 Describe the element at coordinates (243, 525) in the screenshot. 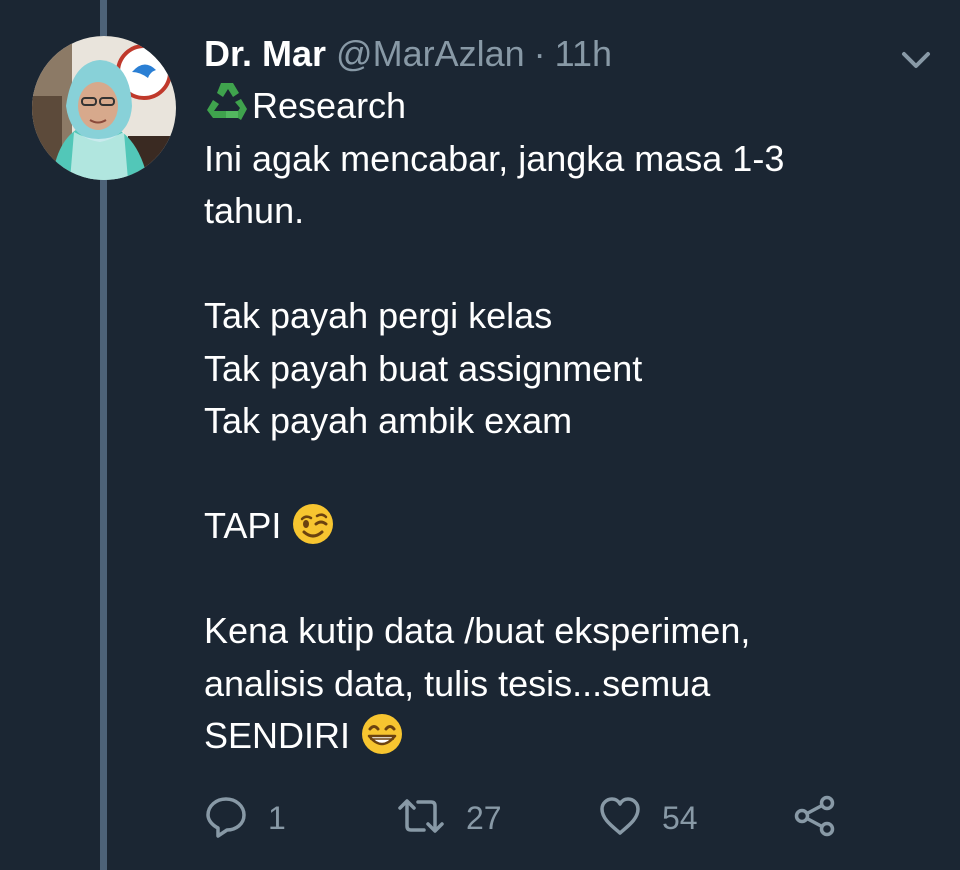

I see `tweet-text-tapi: TAPI` at that location.